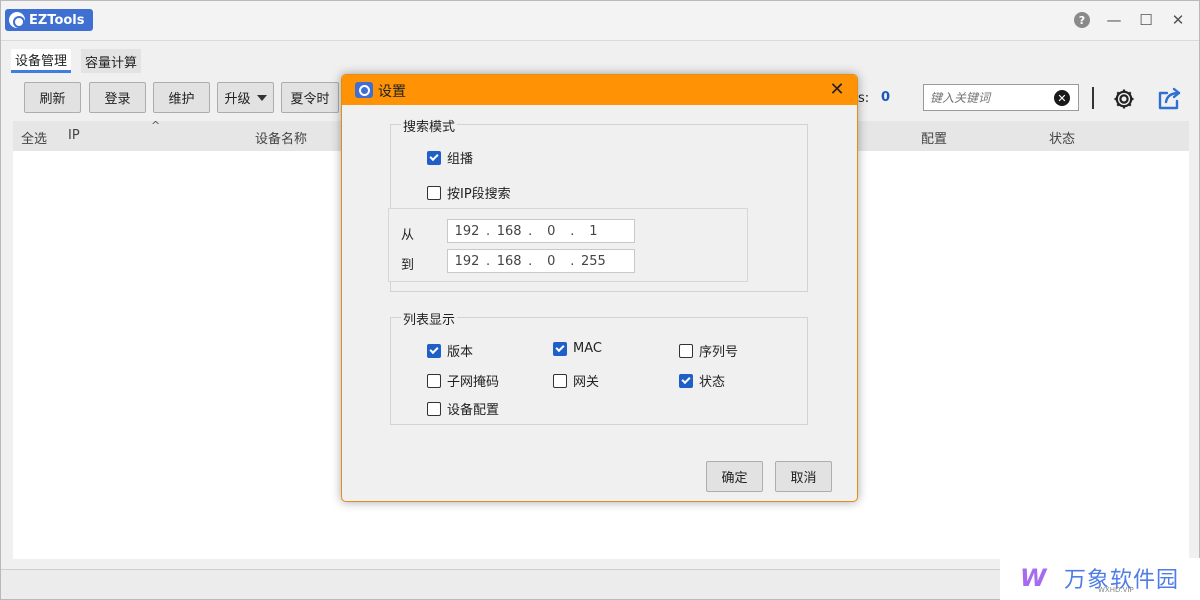  What do you see at coordinates (434, 192) in the screenshot?
I see `ip-segment-checkbox` at bounding box center [434, 192].